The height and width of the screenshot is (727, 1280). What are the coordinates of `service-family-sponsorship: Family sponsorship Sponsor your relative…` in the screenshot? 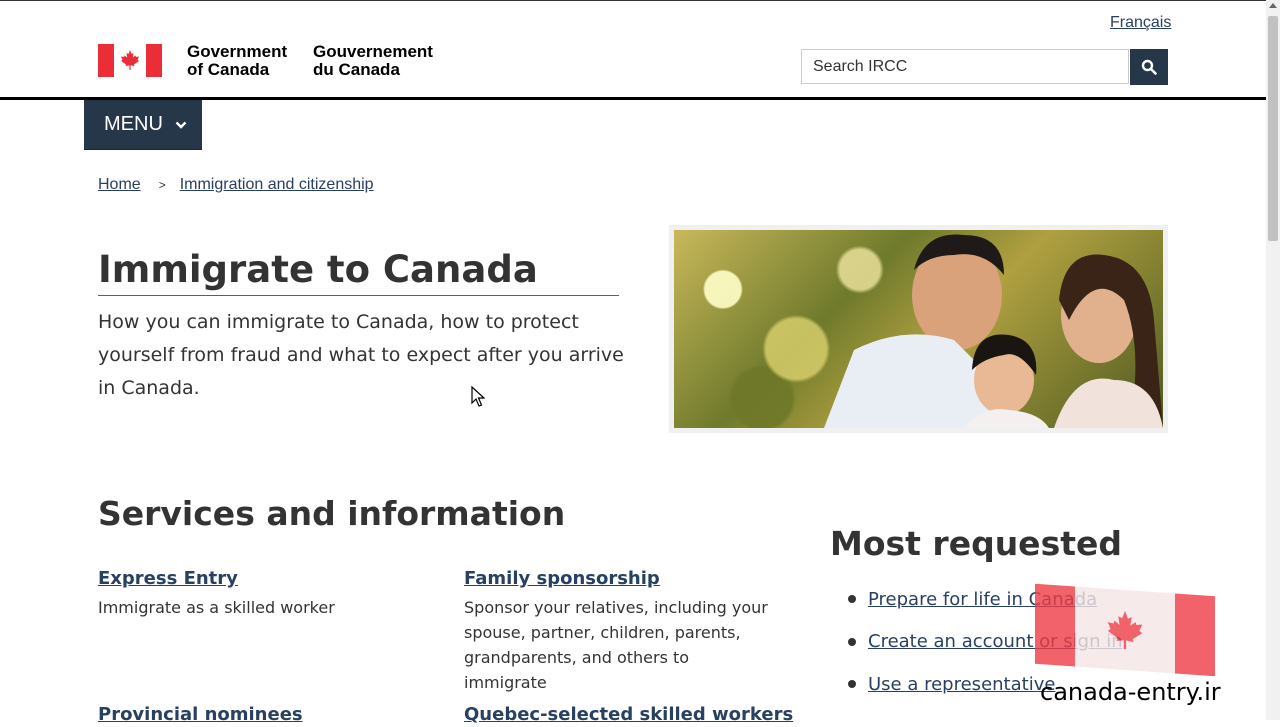 It's located at (619, 631).